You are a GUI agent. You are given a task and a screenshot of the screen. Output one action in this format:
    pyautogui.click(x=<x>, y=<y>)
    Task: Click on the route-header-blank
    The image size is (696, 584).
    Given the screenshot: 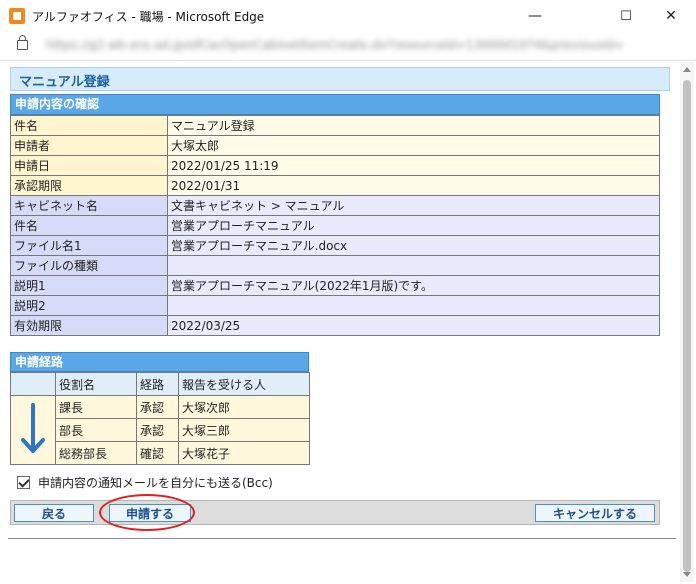 What is the action you would take?
    pyautogui.click(x=33, y=384)
    